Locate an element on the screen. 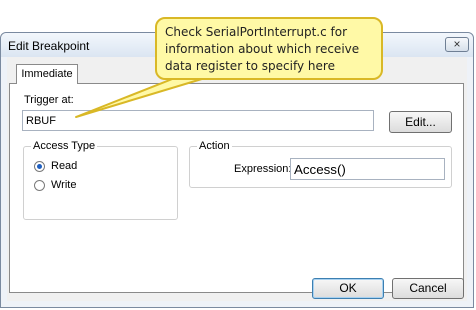 Image resolution: width=476 pixels, height=310 pixels. ok-button: OK is located at coordinates (348, 288).